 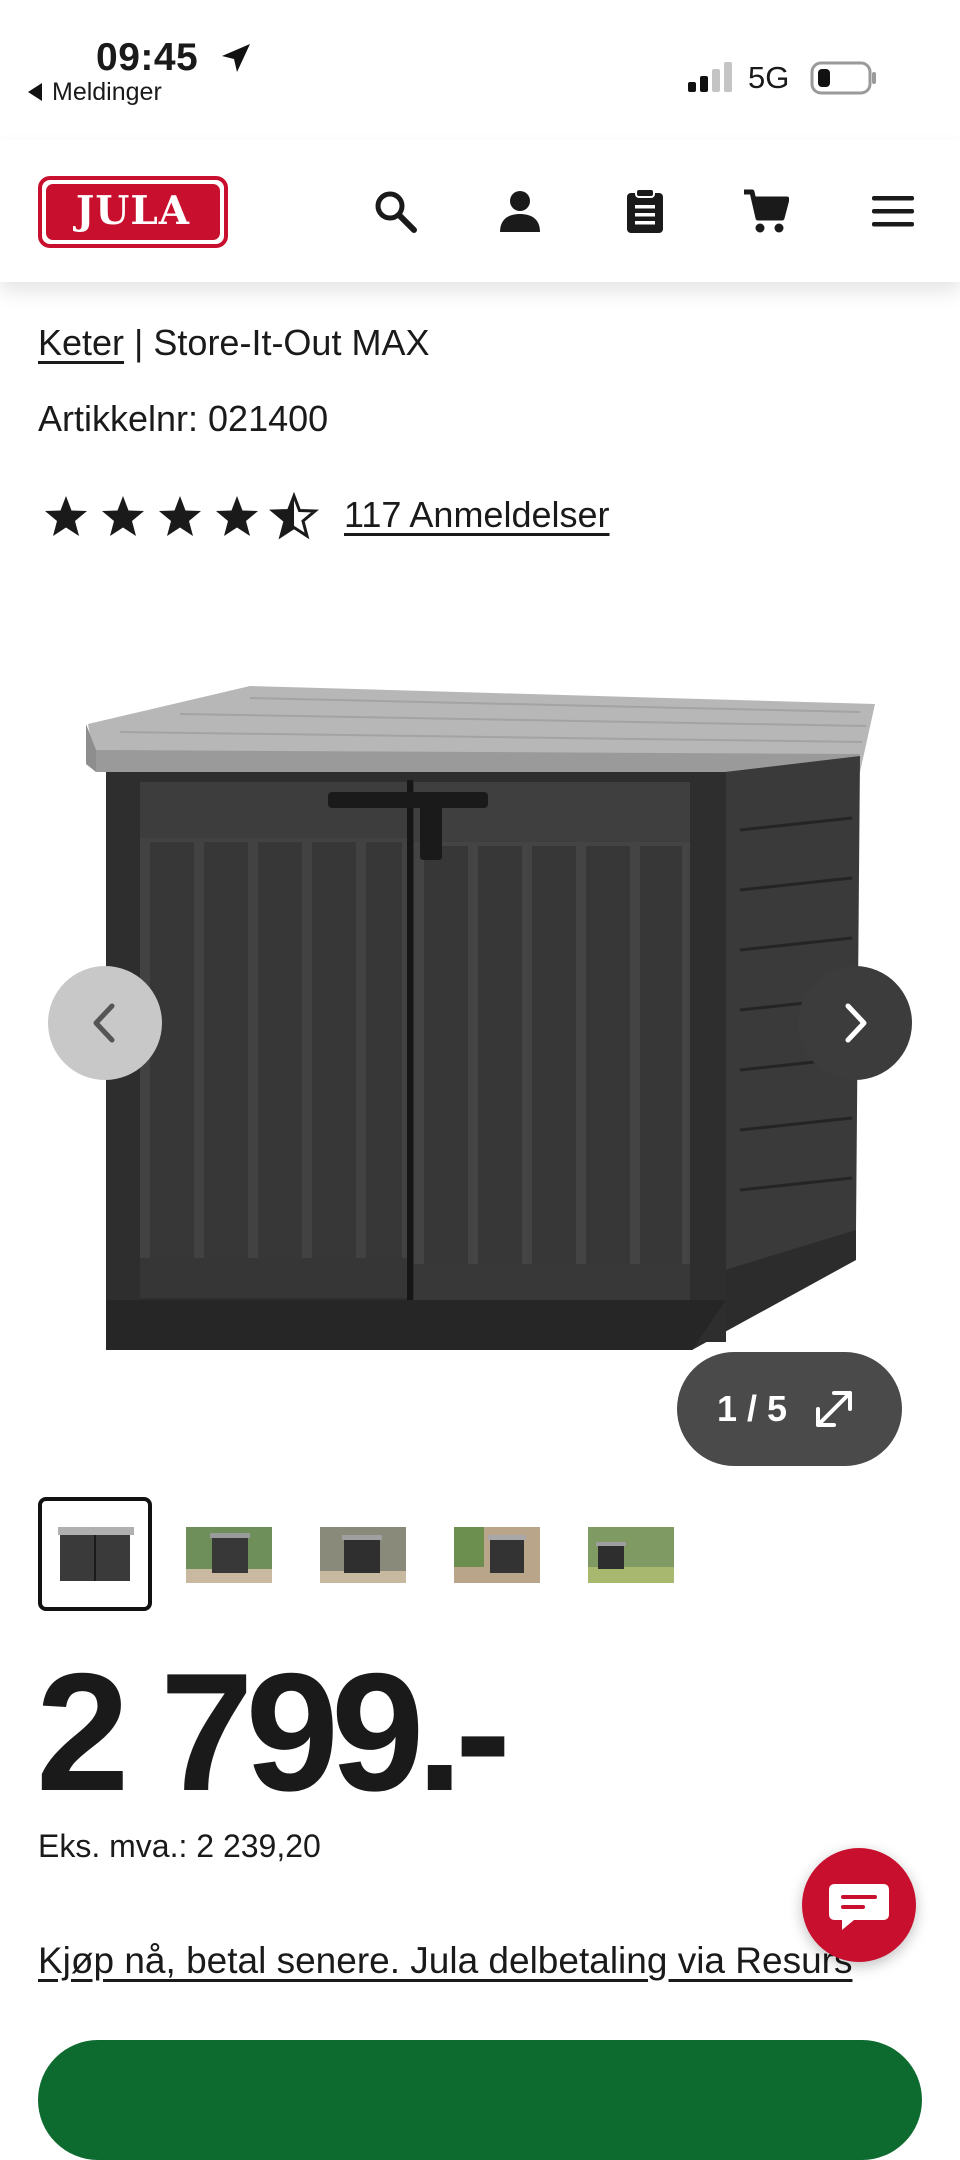 What do you see at coordinates (769, 77) in the screenshot?
I see `network-type: 5G` at bounding box center [769, 77].